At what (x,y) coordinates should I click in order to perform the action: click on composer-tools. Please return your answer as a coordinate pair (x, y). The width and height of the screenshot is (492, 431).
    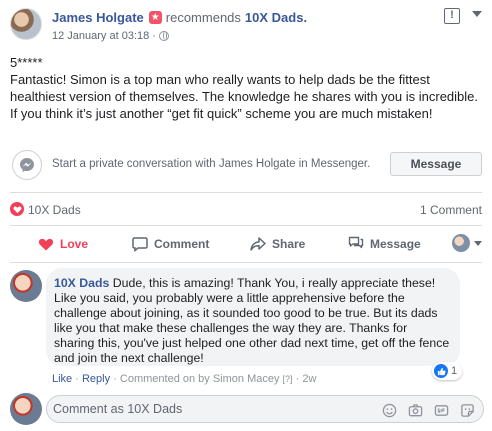
    Looking at the image, I should click on (428, 410).